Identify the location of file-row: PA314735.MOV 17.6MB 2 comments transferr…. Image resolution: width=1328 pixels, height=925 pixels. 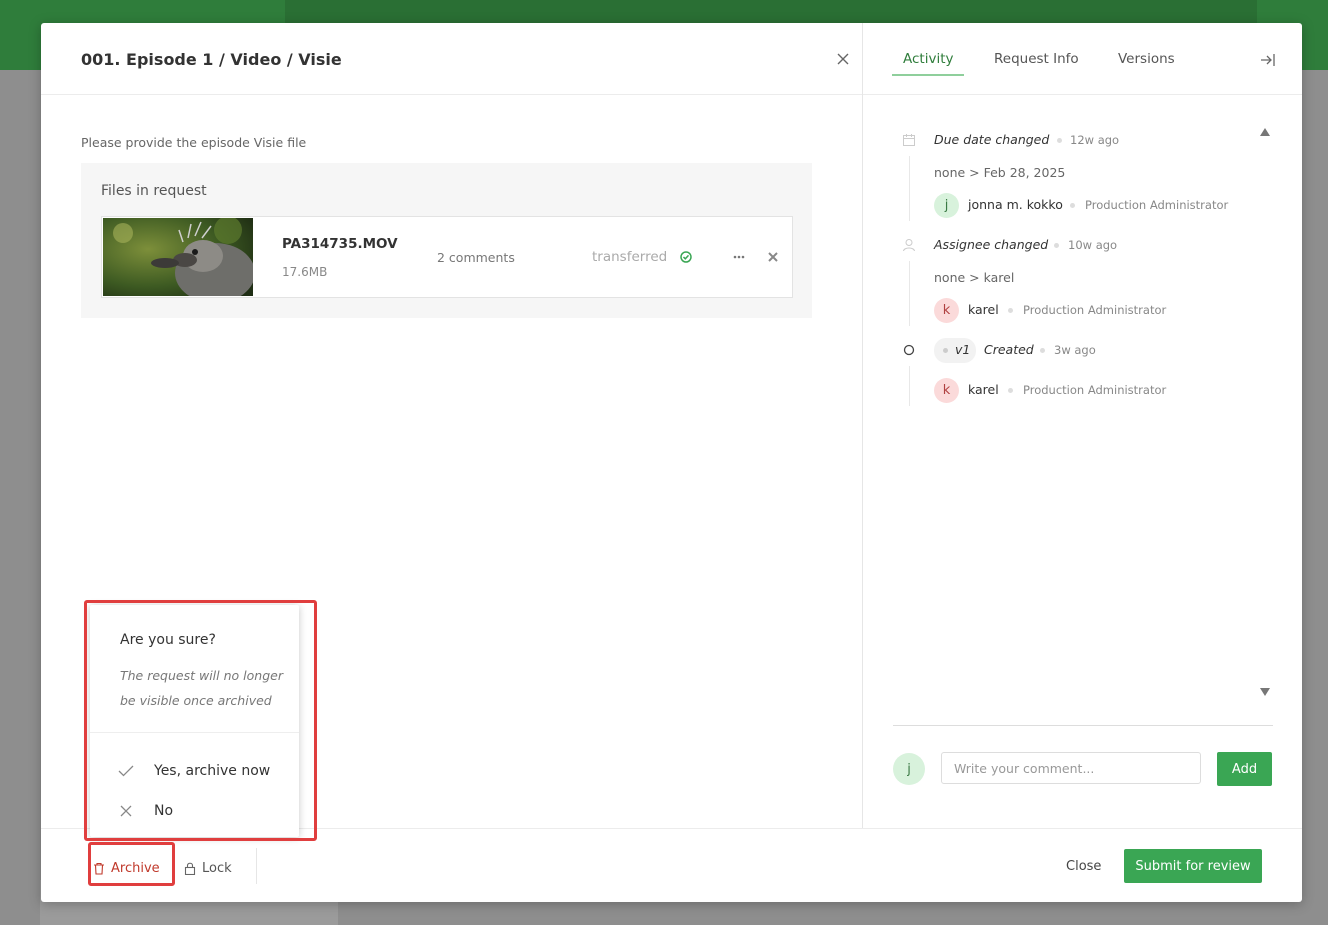
(447, 257).